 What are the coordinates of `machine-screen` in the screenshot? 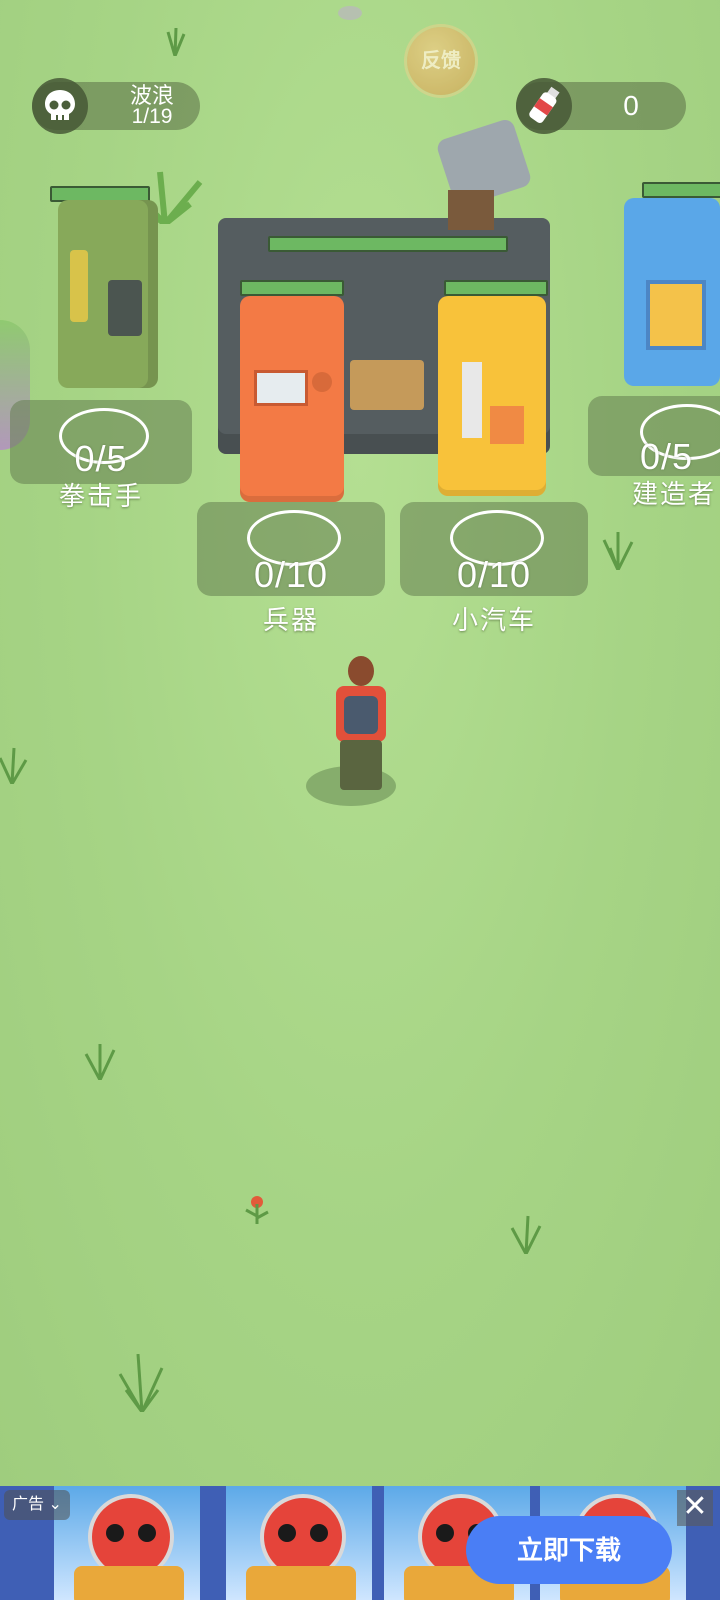 It's located at (281, 388).